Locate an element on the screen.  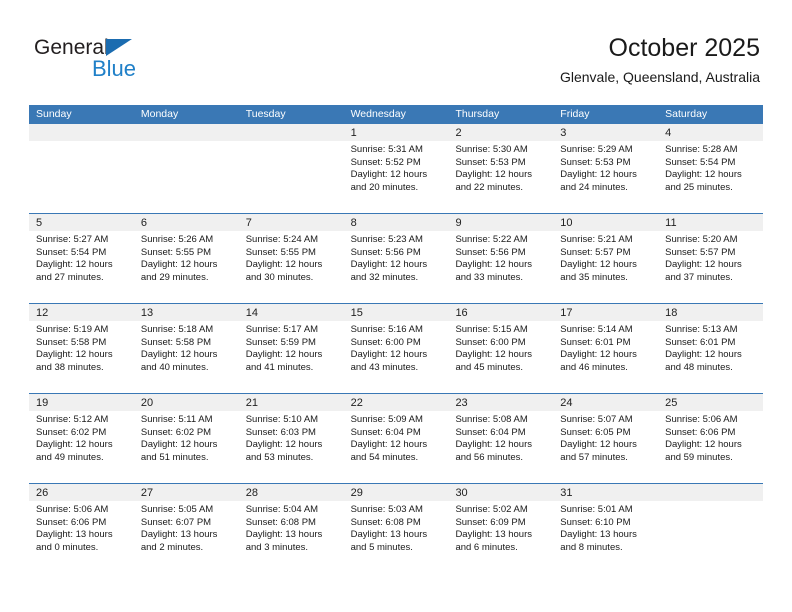
day-number: 11 is located at coordinates (671, 223).